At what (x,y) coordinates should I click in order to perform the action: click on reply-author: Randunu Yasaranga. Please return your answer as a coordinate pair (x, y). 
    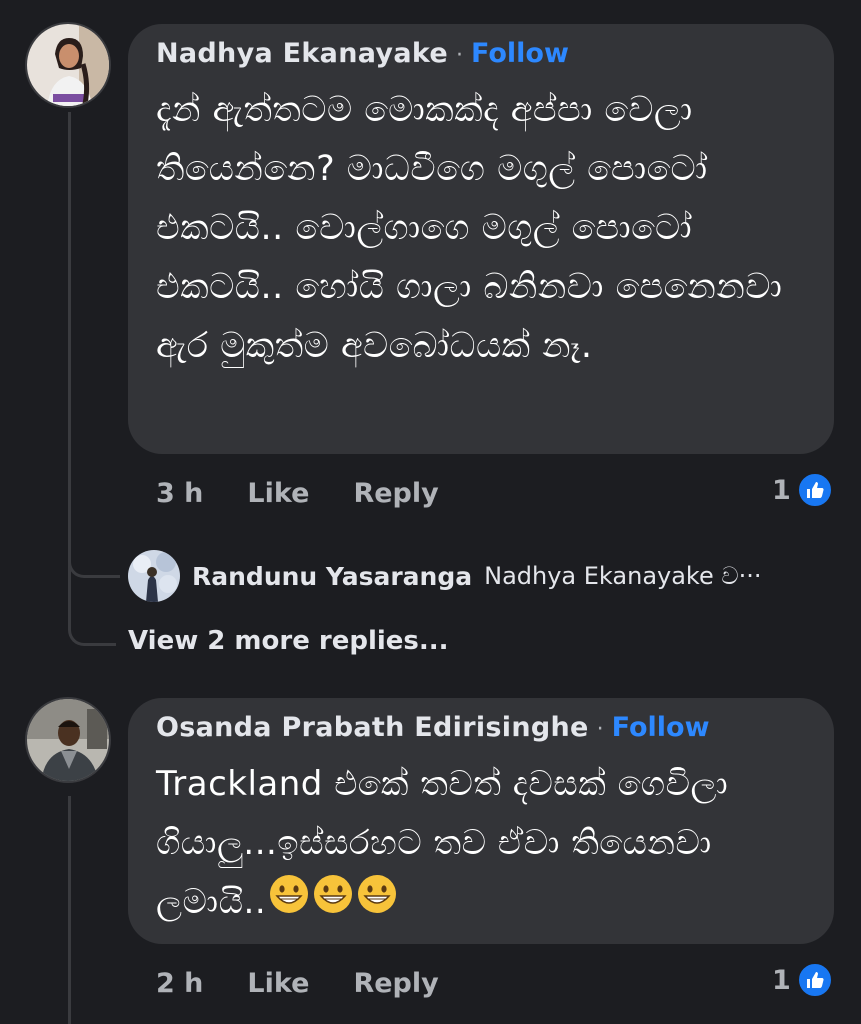
    Looking at the image, I should click on (332, 576).